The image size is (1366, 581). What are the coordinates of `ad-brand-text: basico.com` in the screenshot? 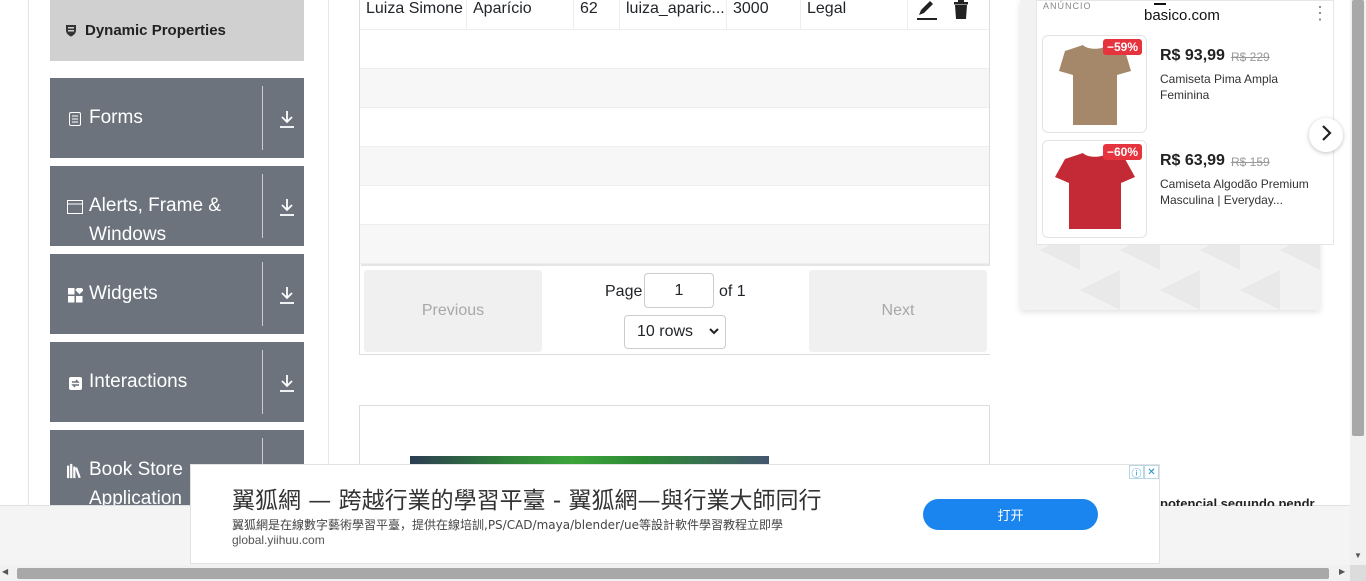 It's located at (1182, 15).